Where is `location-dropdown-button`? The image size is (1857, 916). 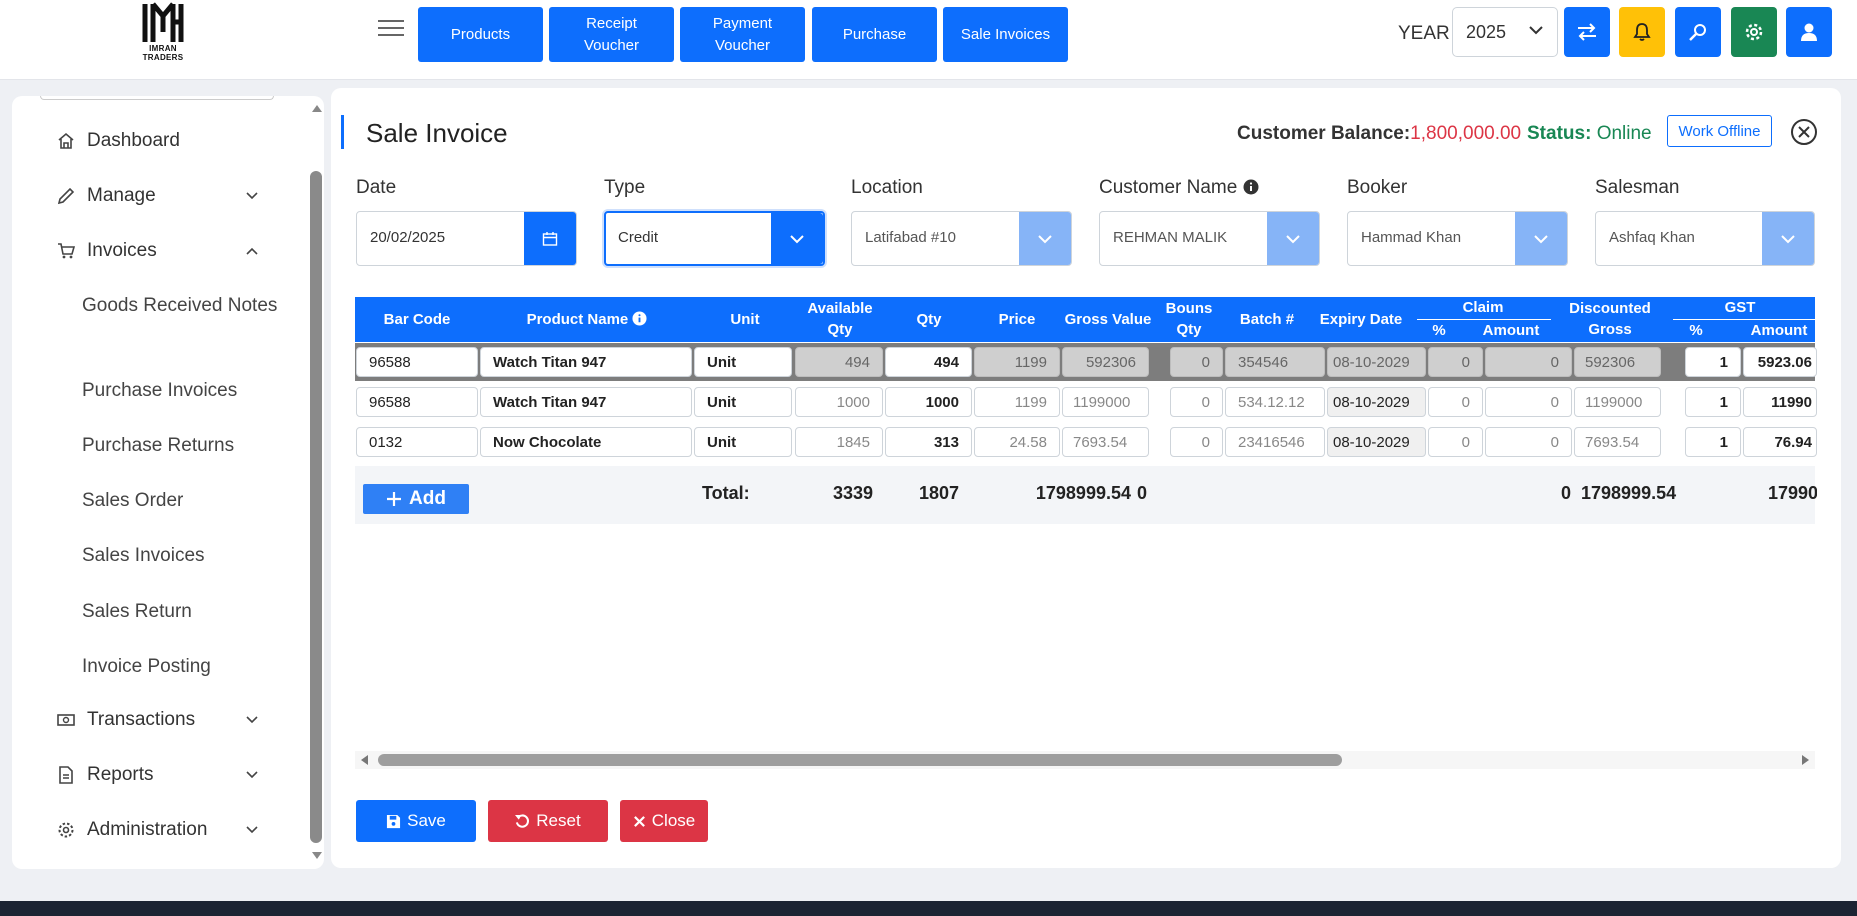
location-dropdown-button is located at coordinates (1045, 238).